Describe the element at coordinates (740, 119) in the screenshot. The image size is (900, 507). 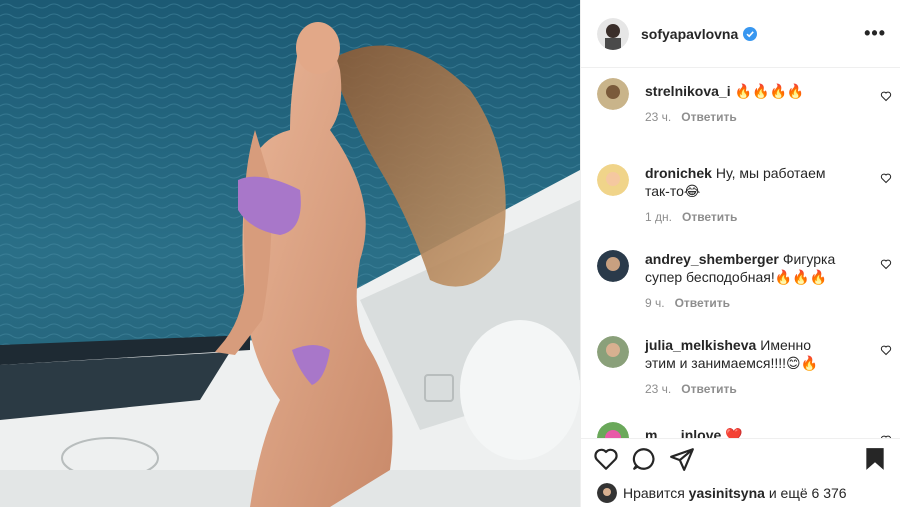
I see `comment: strelnikova_i 🔥🔥🔥🔥 23 ч. Ответить` at that location.